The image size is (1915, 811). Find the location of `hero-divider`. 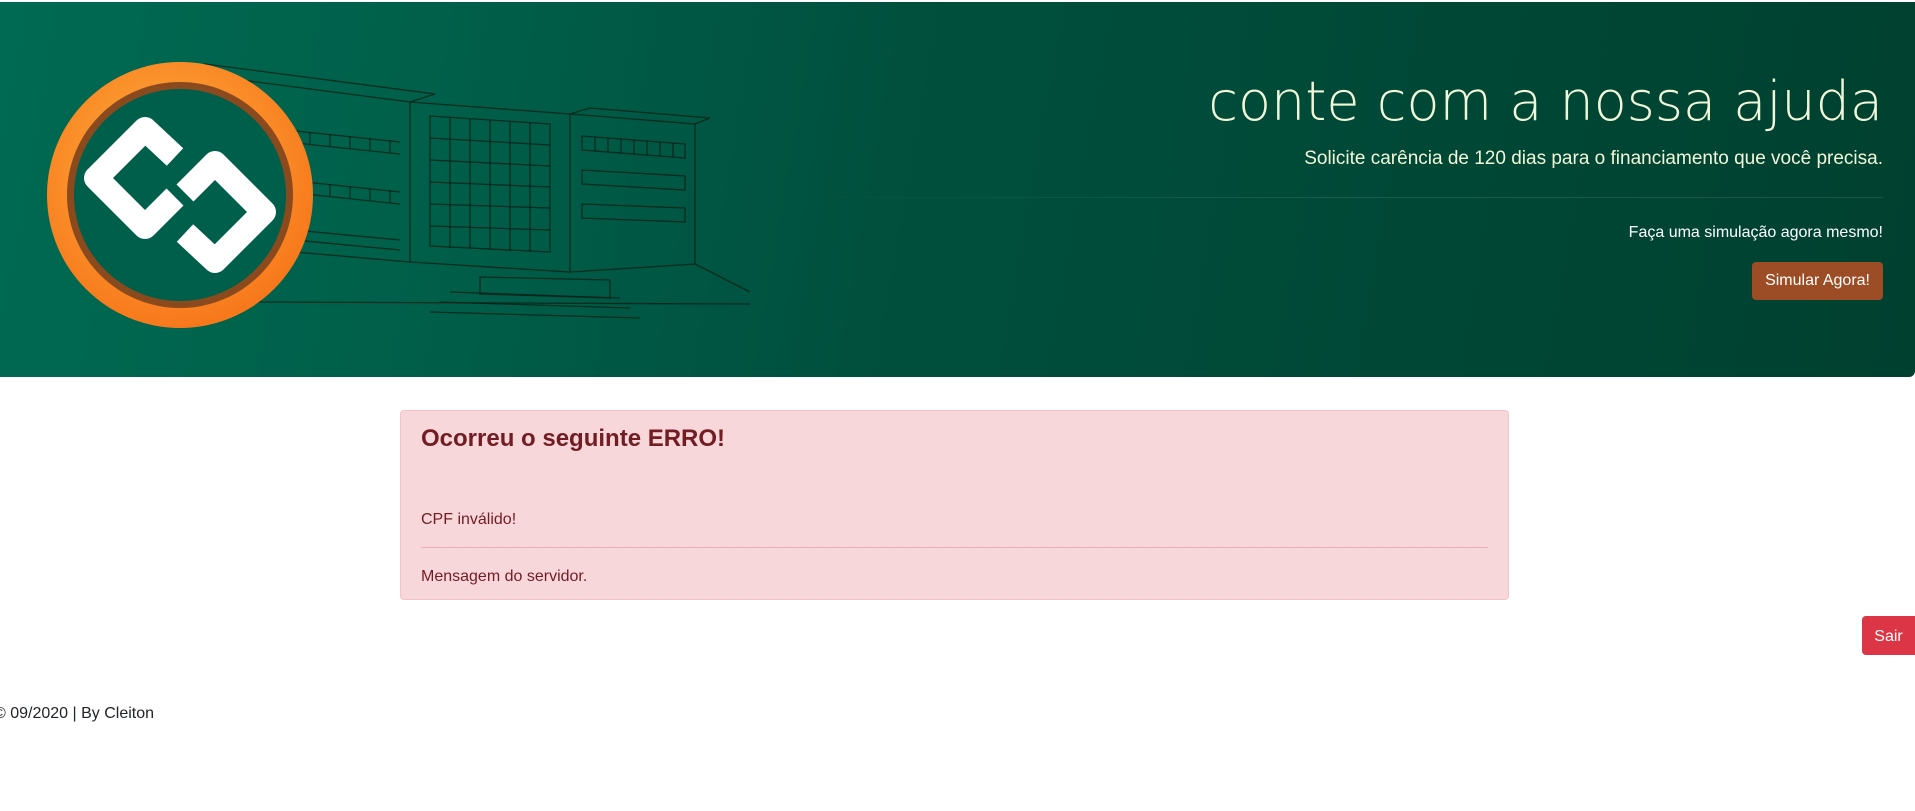

hero-divider is located at coordinates (1333, 197).